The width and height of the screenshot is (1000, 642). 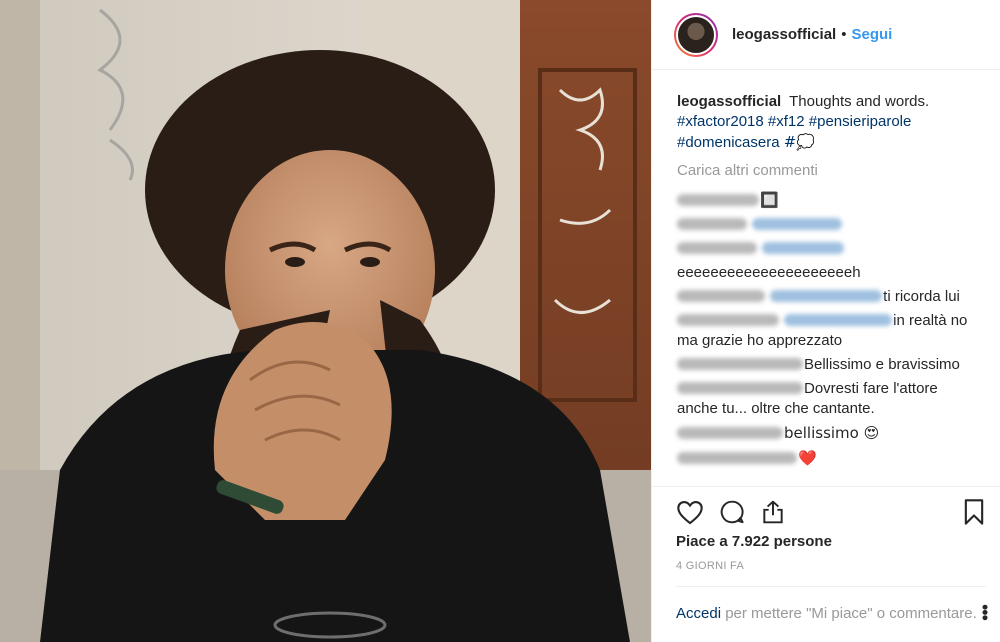 I want to click on share-upload-icon, so click(x=773, y=512).